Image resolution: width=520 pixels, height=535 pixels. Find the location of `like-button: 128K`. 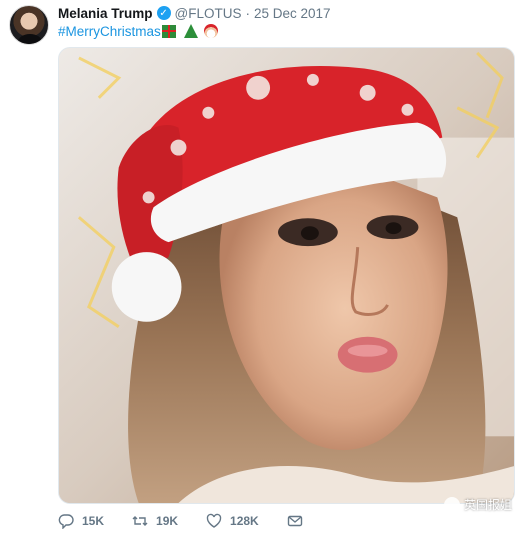

like-button: 128K is located at coordinates (232, 521).